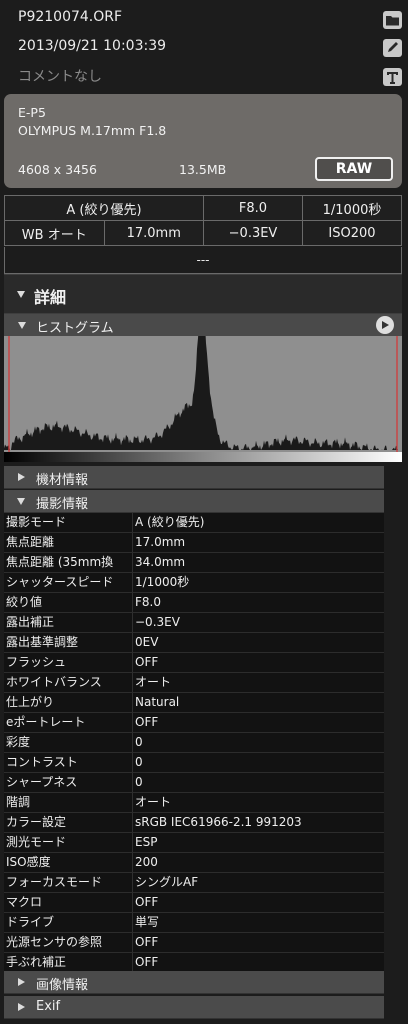  I want to click on row-key: ISO感度, so click(28, 862).